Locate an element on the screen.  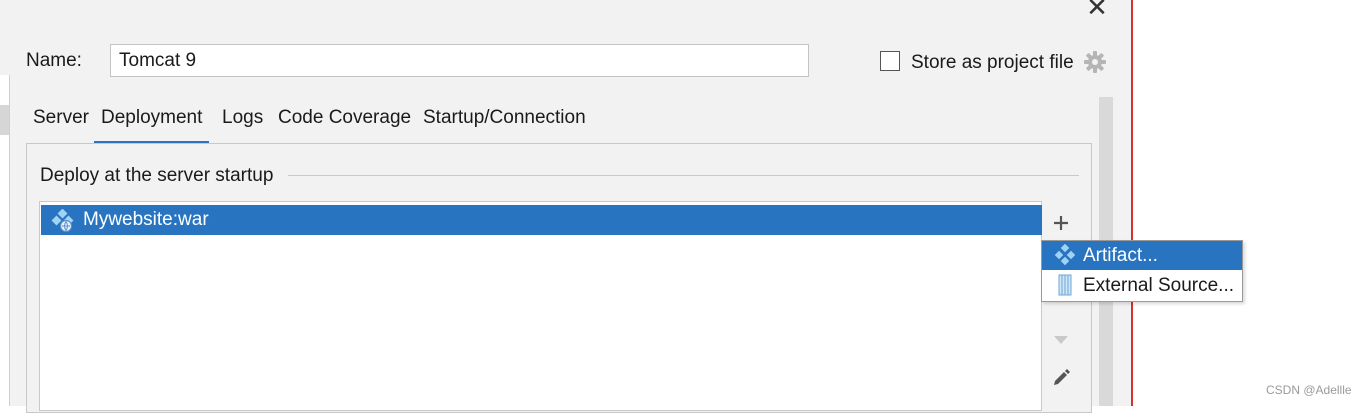
config-tree-strip is located at coordinates (5, 240).